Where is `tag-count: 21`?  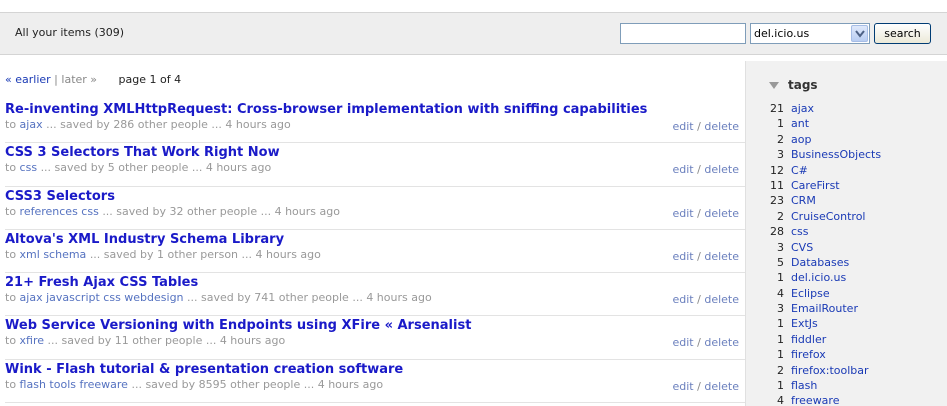 tag-count: 21 is located at coordinates (777, 108).